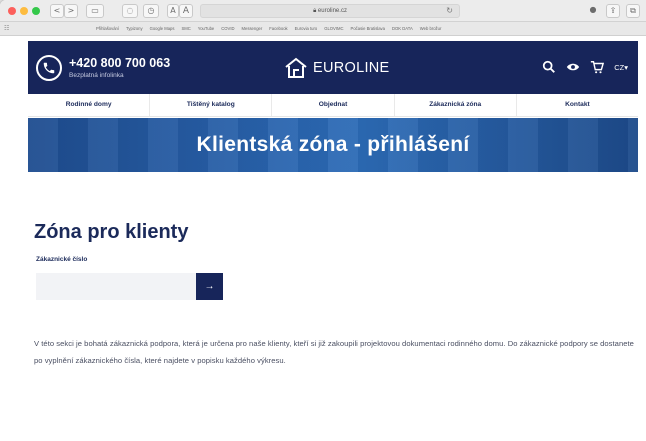 This screenshot has height=441, width=646. I want to click on minimize-window-button, so click(24, 11).